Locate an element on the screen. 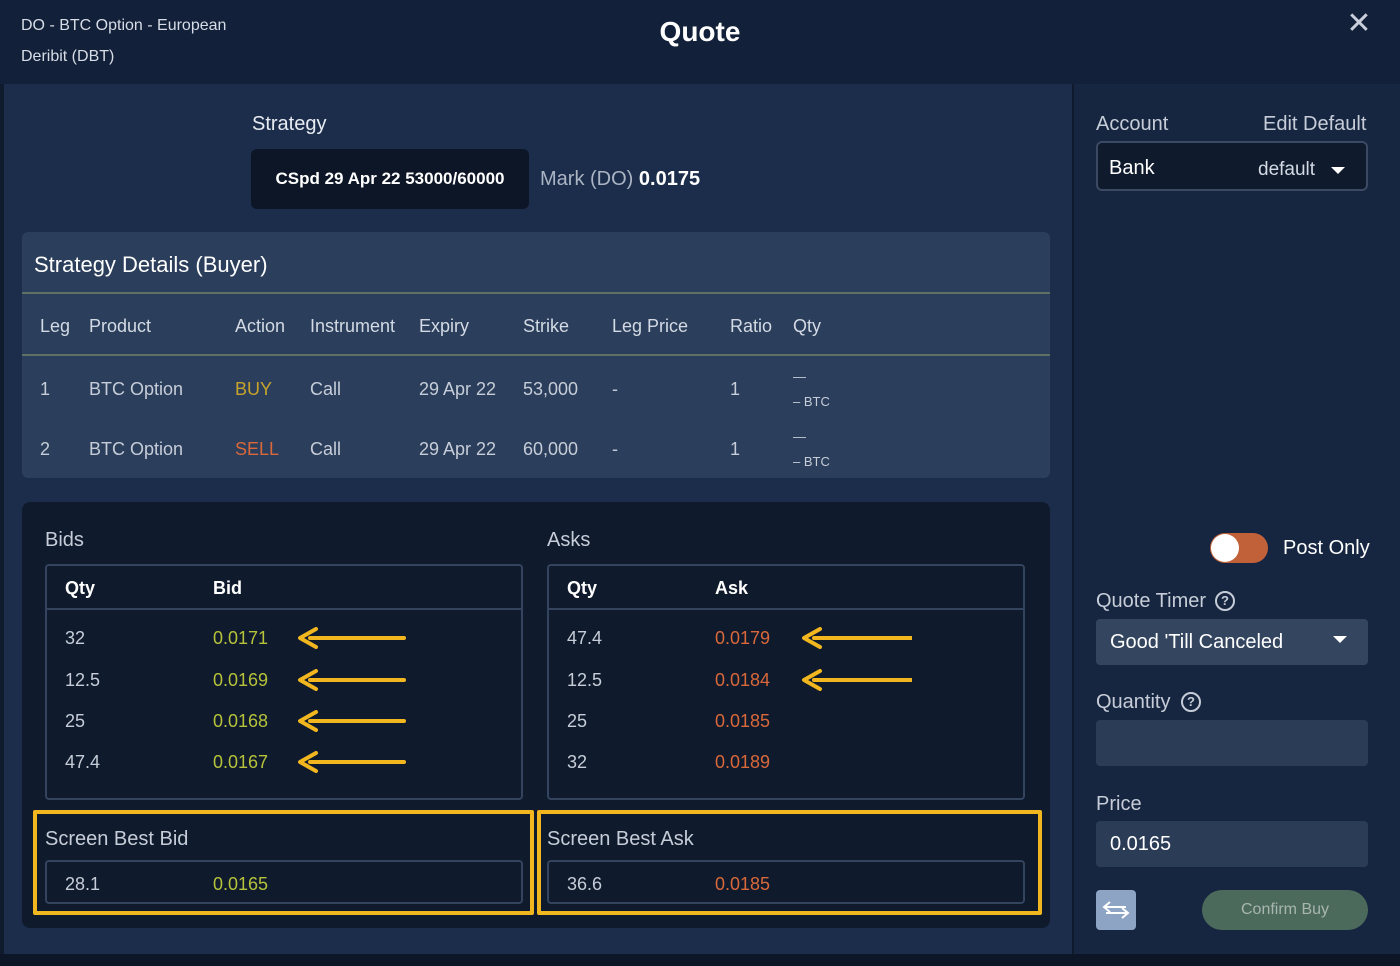 The image size is (1400, 966). price-label: Price is located at coordinates (1119, 804).